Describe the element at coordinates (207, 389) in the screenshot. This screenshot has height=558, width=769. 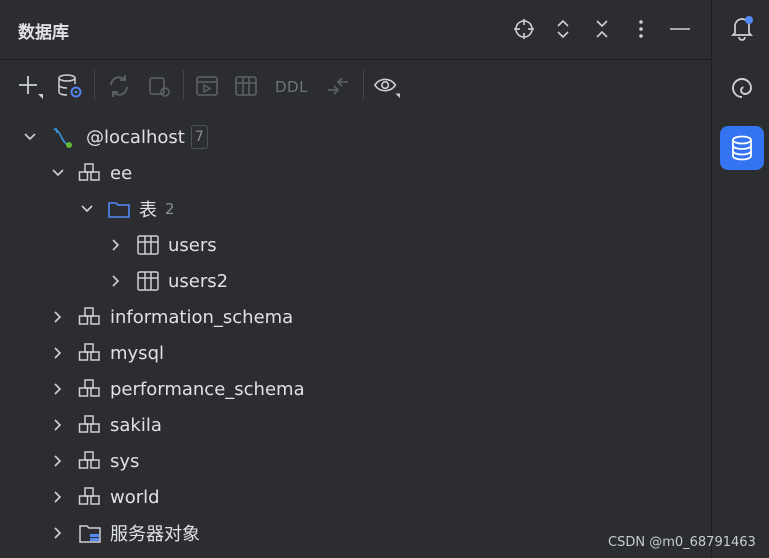
I see `tree-node-label: performance_schema` at that location.